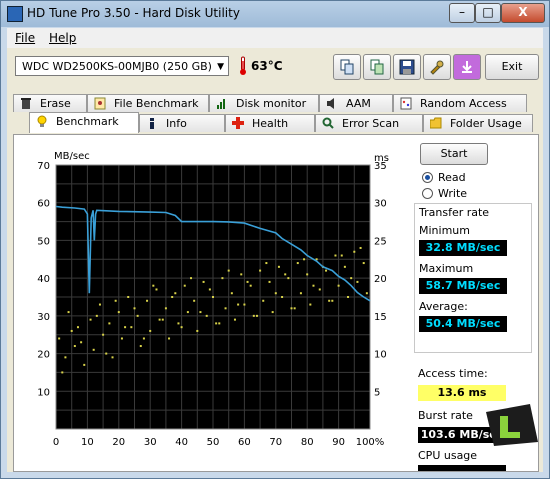 The image size is (550, 479). Describe the element at coordinates (72, 156) in the screenshot. I see `left-axis-label: MB/sec` at that location.